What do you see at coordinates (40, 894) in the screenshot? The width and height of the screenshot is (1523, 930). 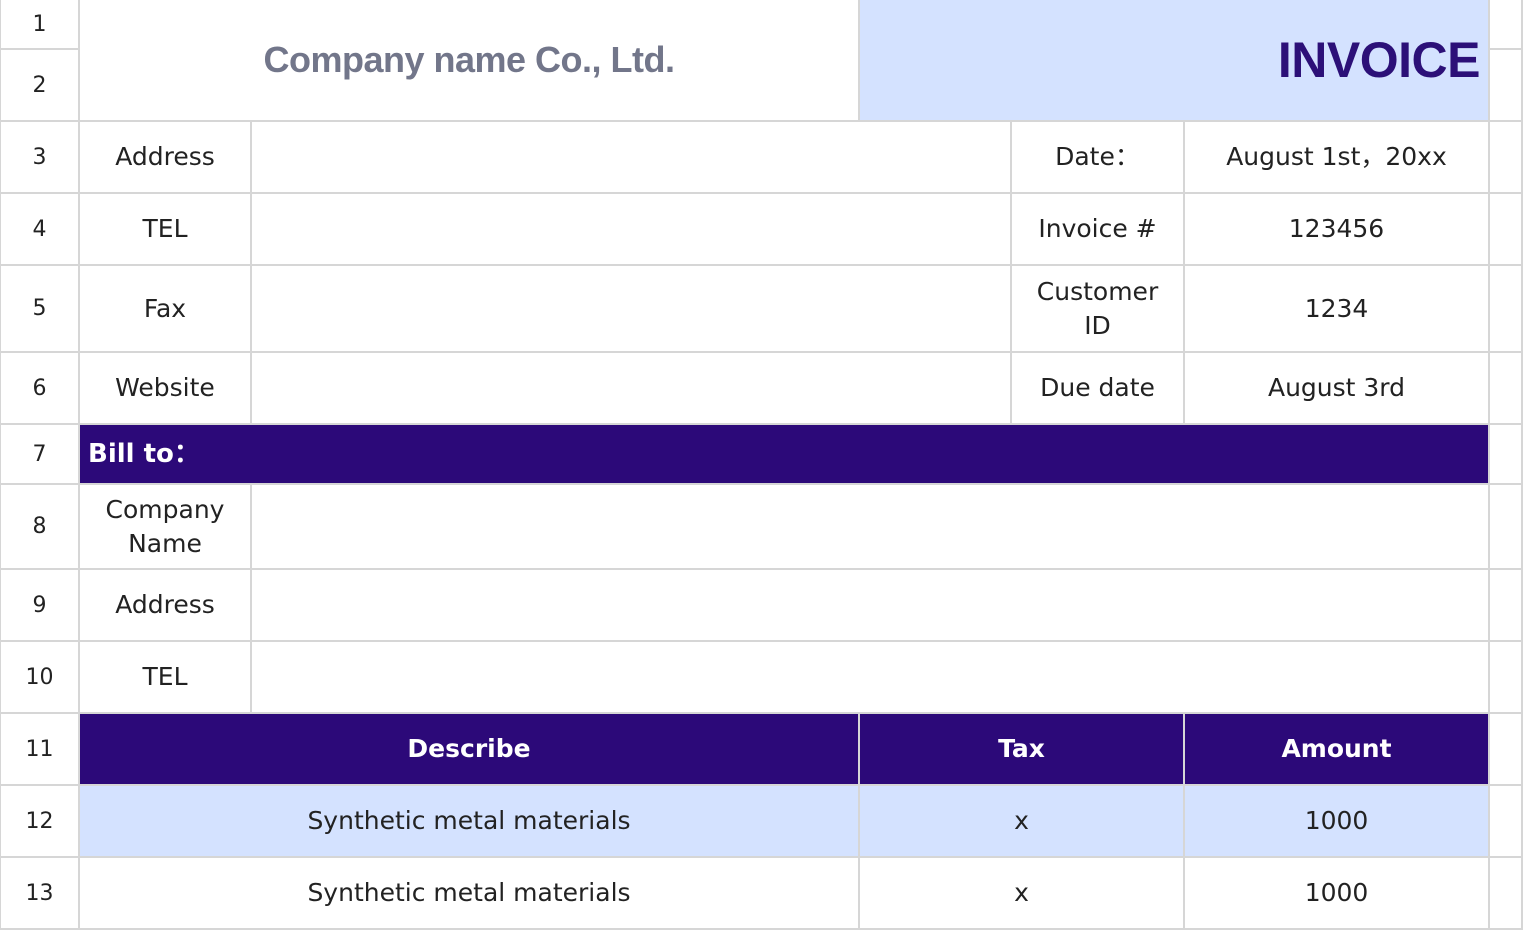 I see `row-header: 13` at bounding box center [40, 894].